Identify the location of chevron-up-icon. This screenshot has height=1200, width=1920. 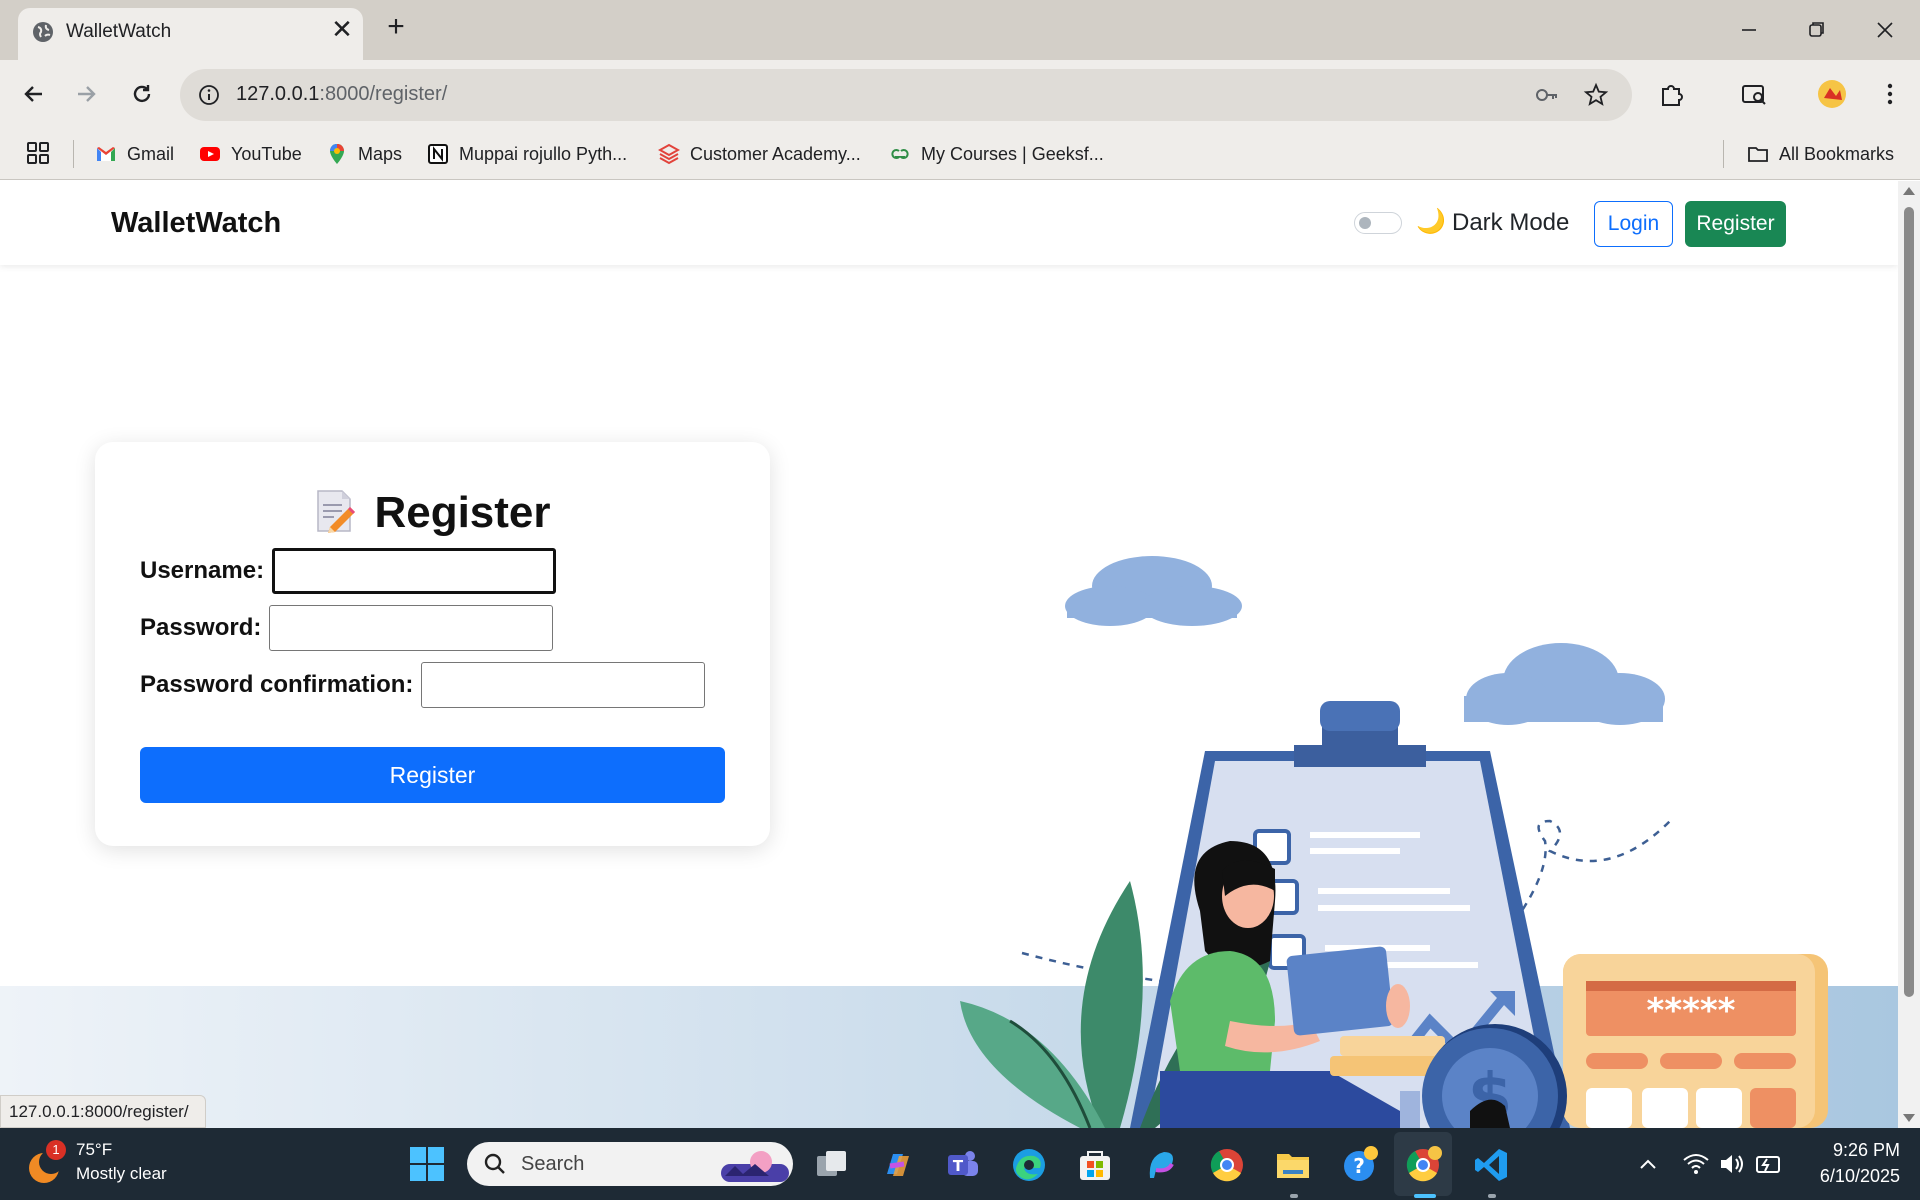
(1648, 1164).